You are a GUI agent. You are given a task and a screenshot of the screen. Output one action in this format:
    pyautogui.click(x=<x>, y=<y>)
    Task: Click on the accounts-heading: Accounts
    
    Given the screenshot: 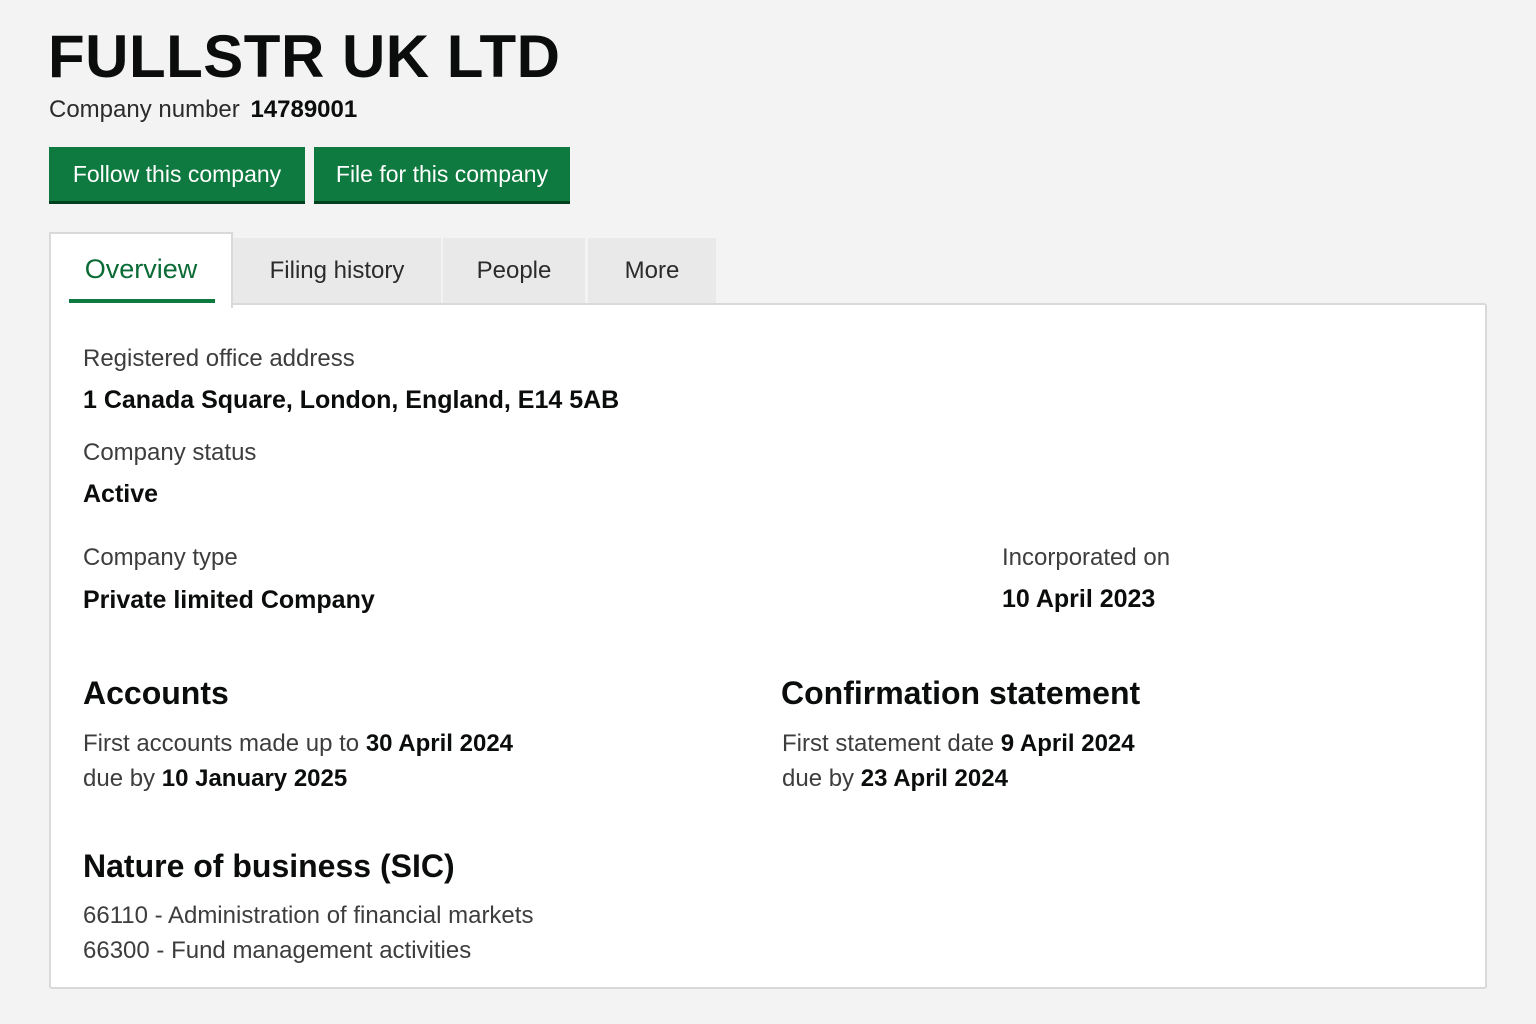 What is the action you would take?
    pyautogui.click(x=156, y=693)
    